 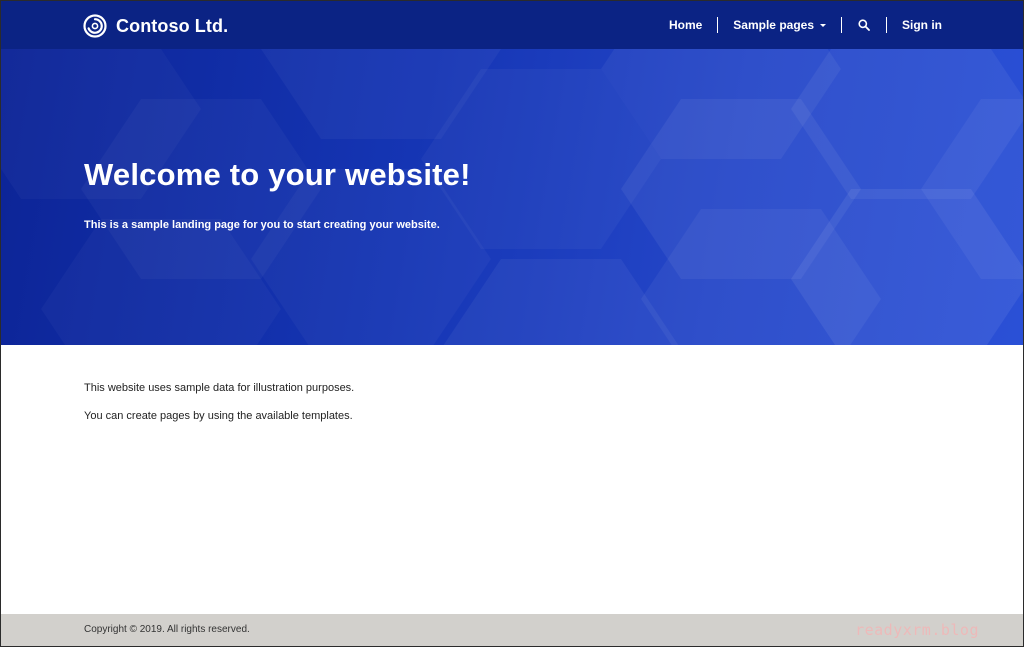 I want to click on nav-sample-pages-label: Sample pages, so click(x=773, y=25).